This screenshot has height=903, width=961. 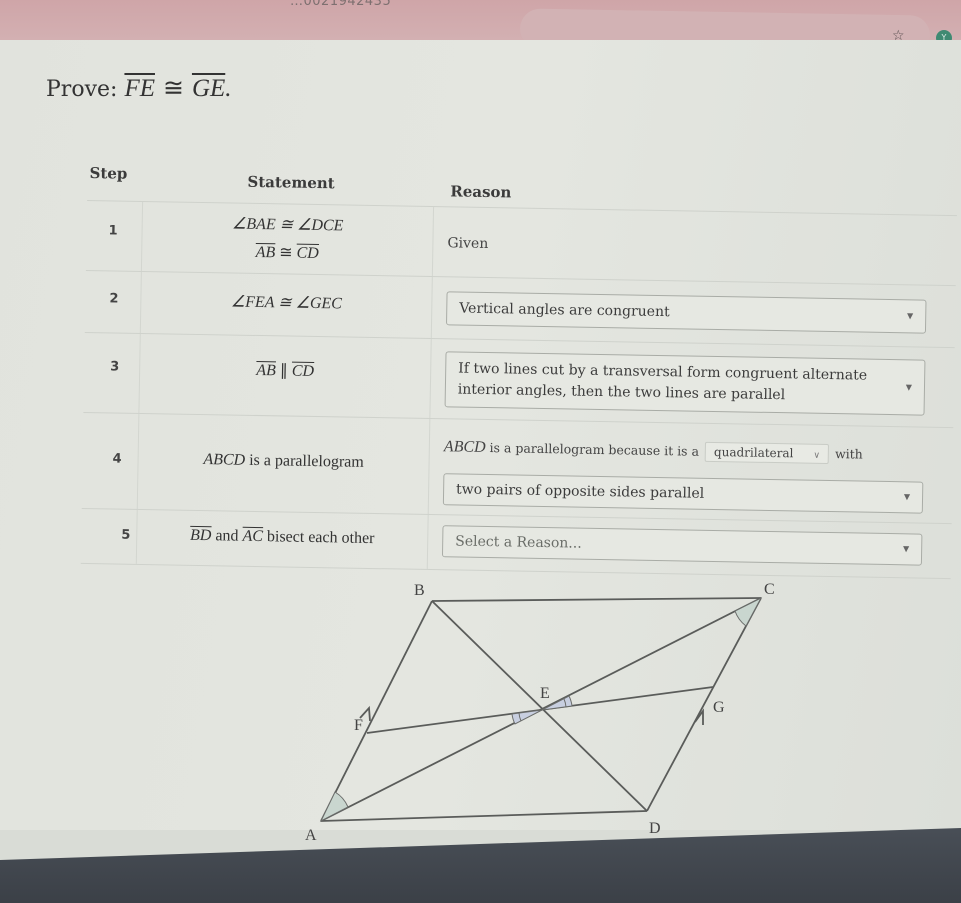 I want to click on step-number: 5, so click(x=126, y=535).